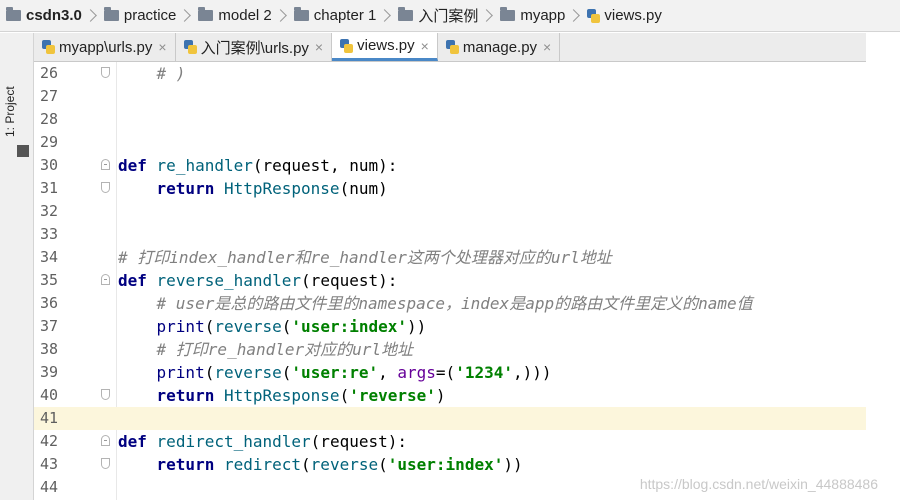 The width and height of the screenshot is (900, 500). Describe the element at coordinates (49, 142) in the screenshot. I see `line-number: 29` at that location.